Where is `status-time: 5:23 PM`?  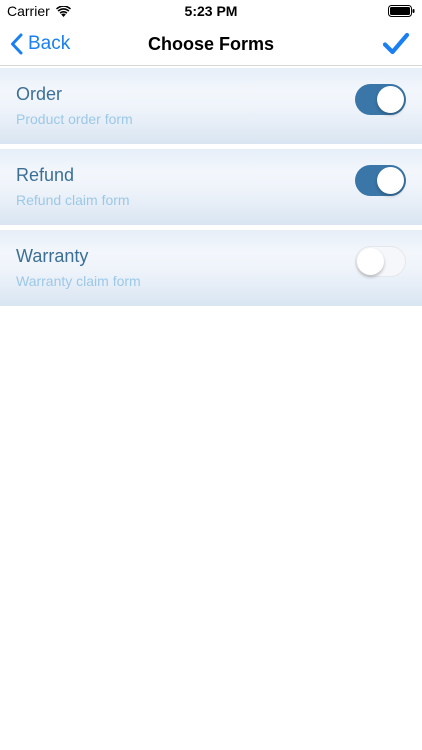 status-time: 5:23 PM is located at coordinates (211, 11).